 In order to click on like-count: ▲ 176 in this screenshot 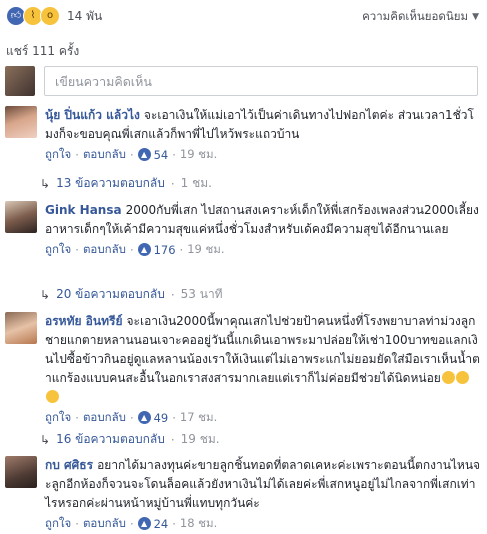, I will do `click(156, 250)`.